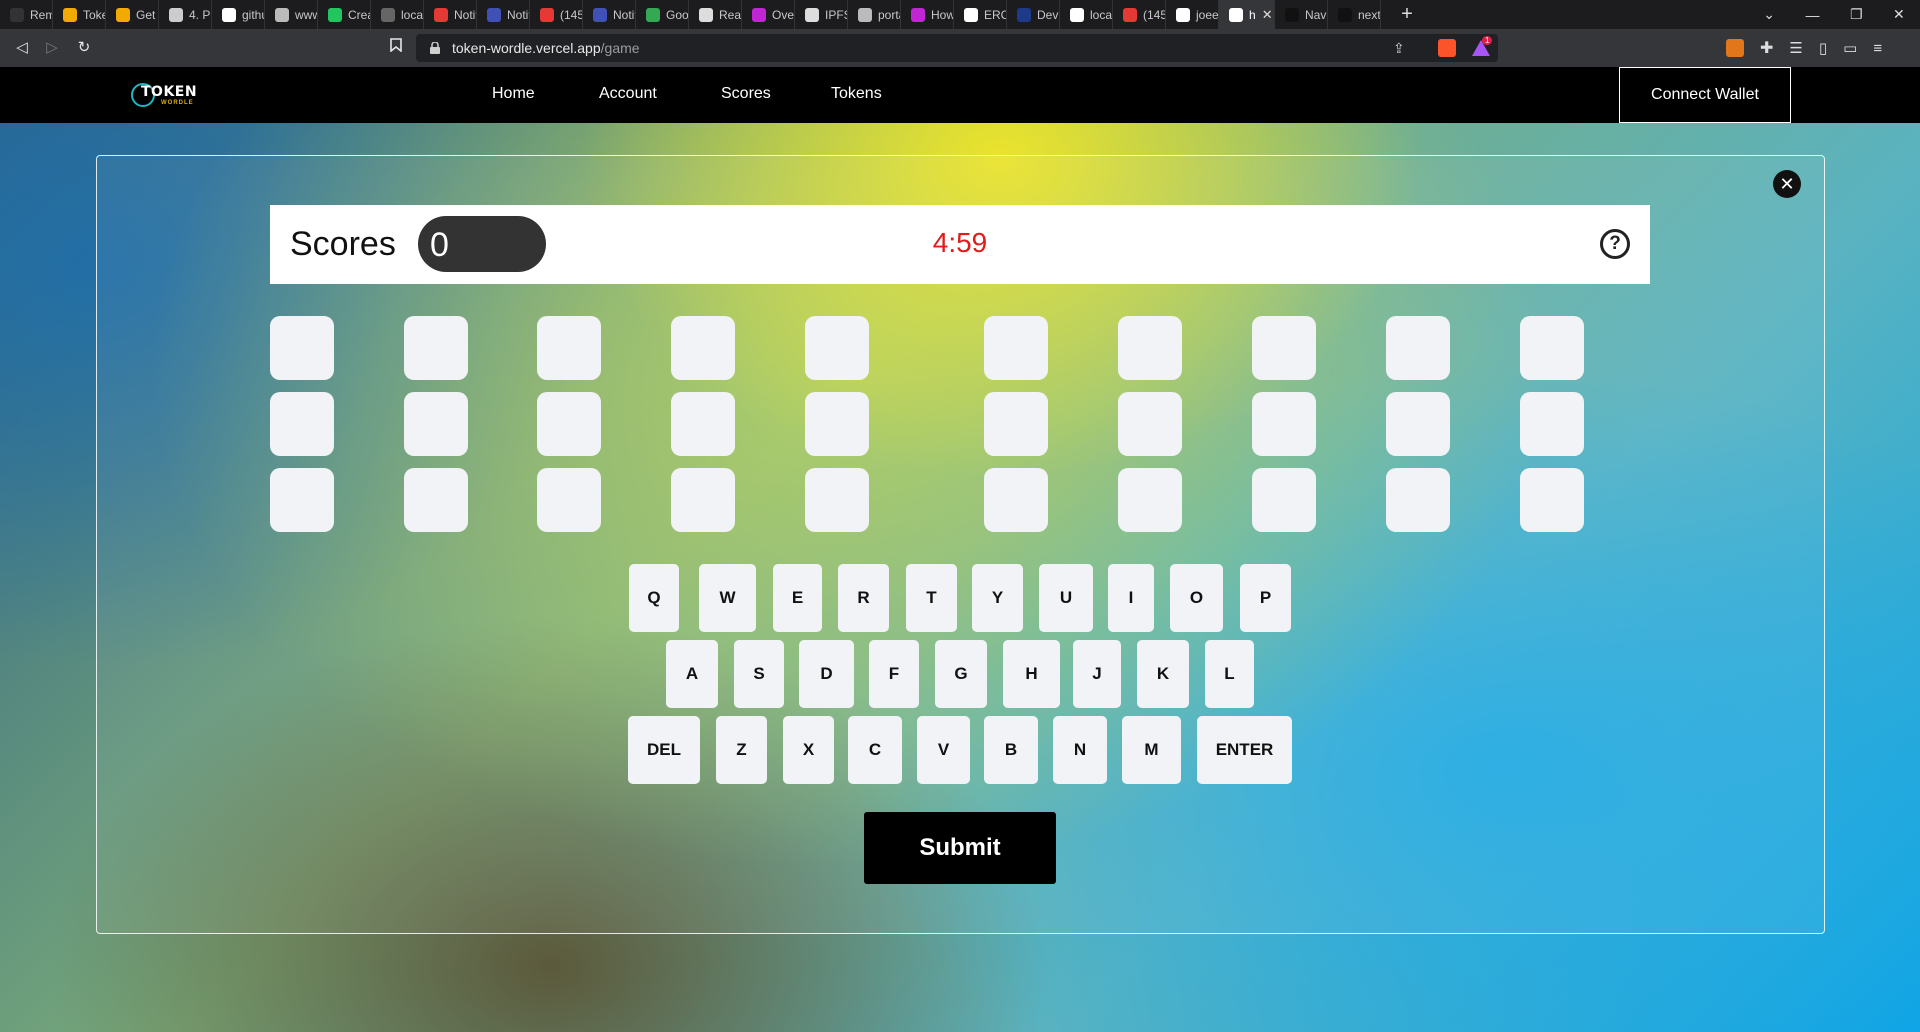 The image size is (1920, 1032). What do you see at coordinates (997, 598) in the screenshot?
I see `key-y: Y` at bounding box center [997, 598].